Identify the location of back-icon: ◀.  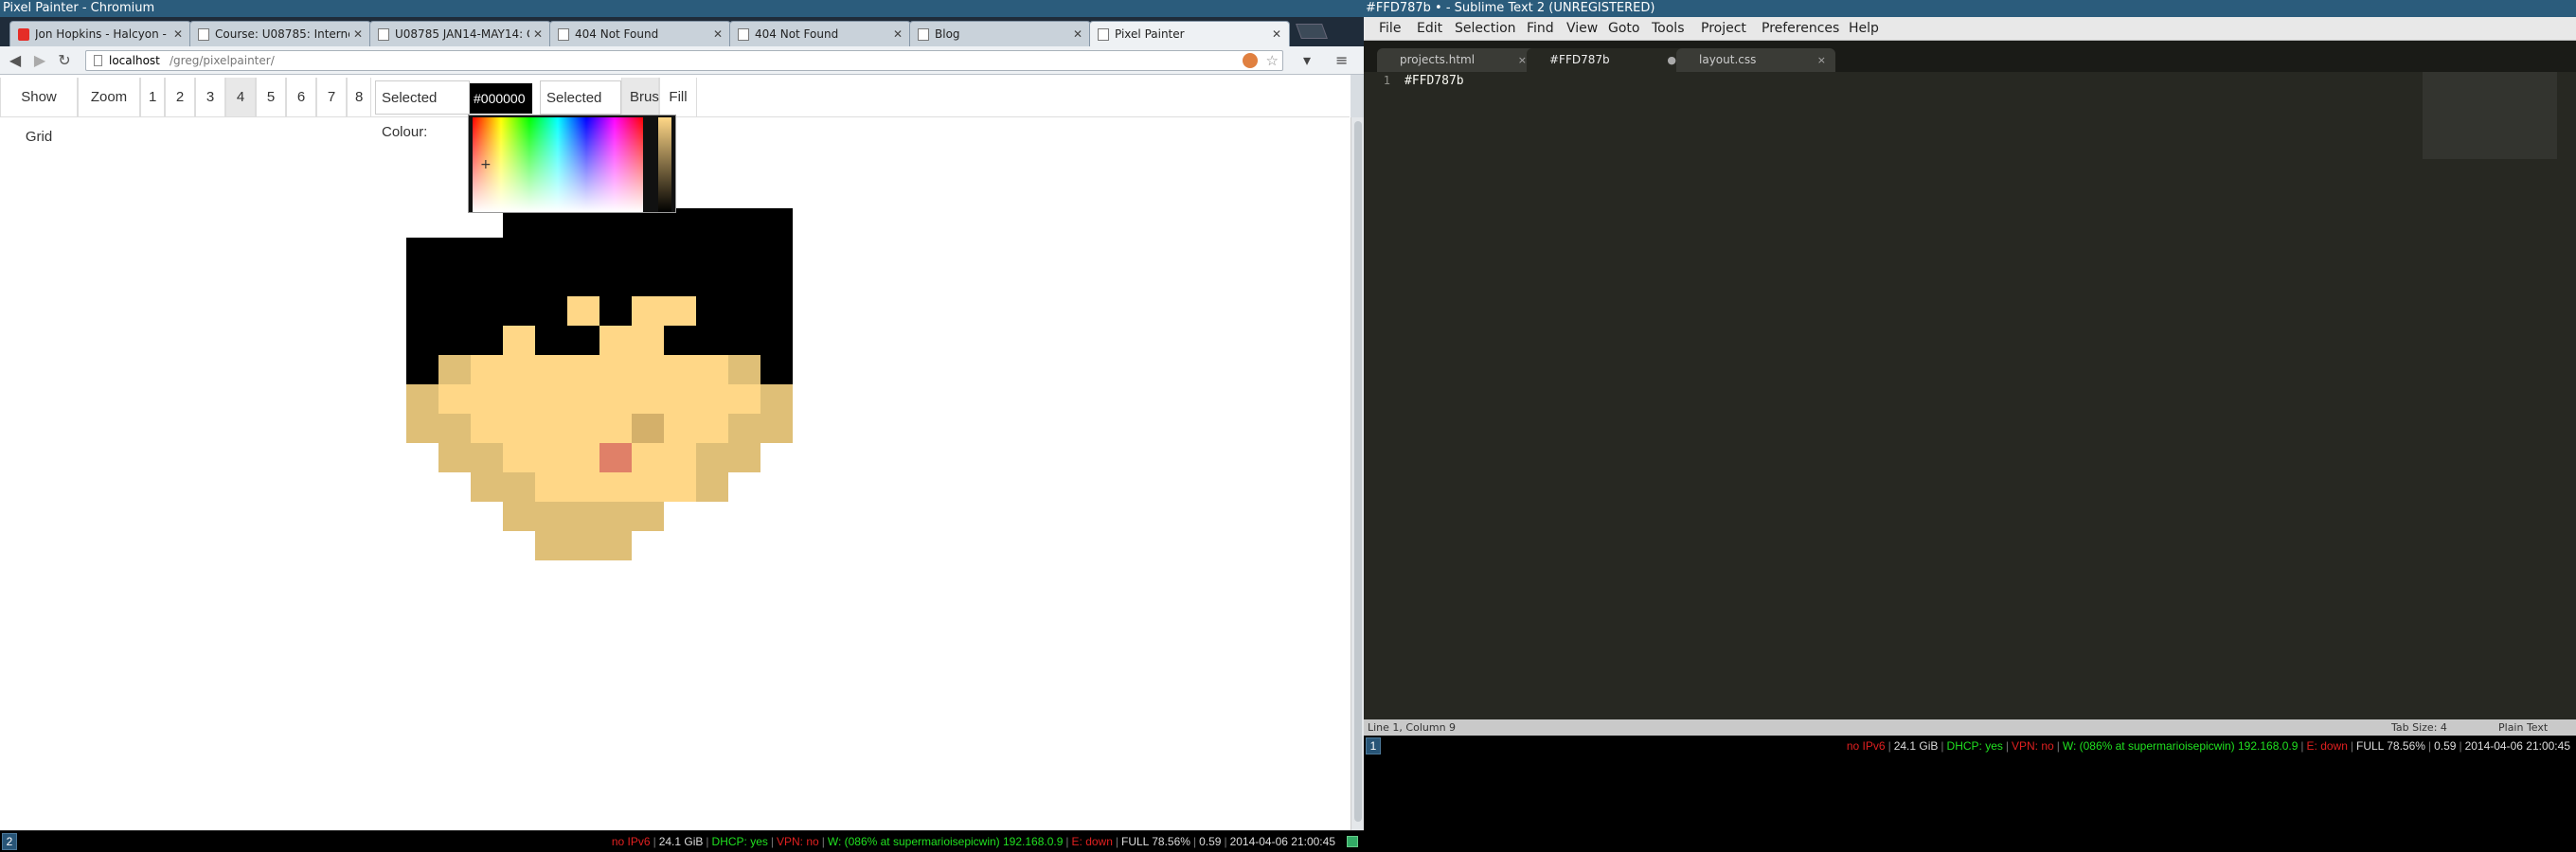
(15, 60).